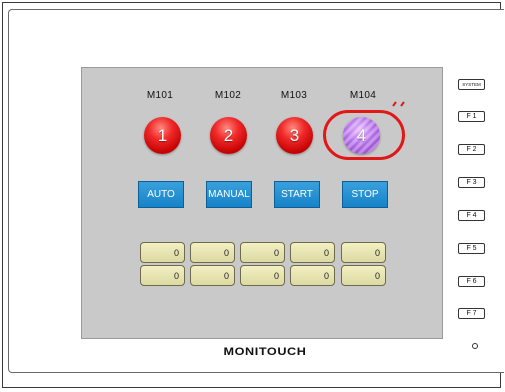 This screenshot has width=505, height=392. I want to click on system-key: SYSTEM, so click(471, 84).